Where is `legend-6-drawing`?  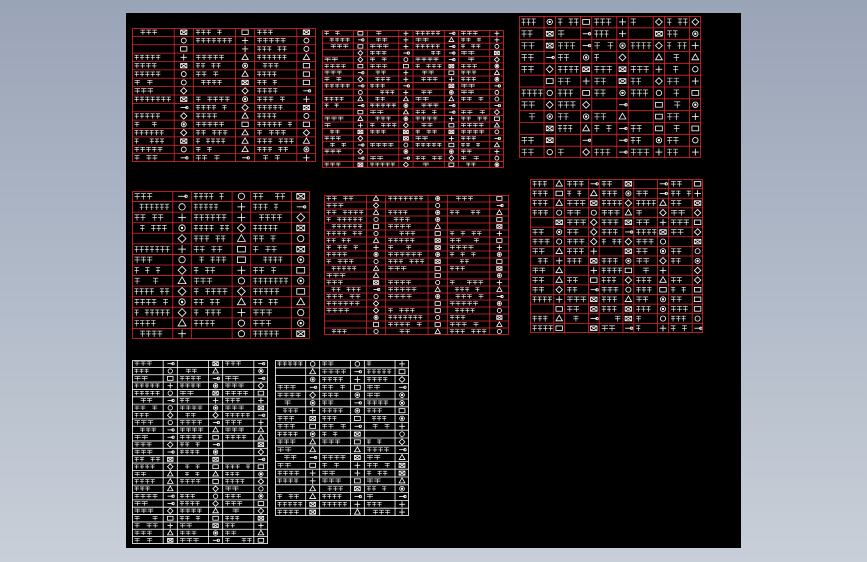
legend-6-drawing is located at coordinates (616, 256).